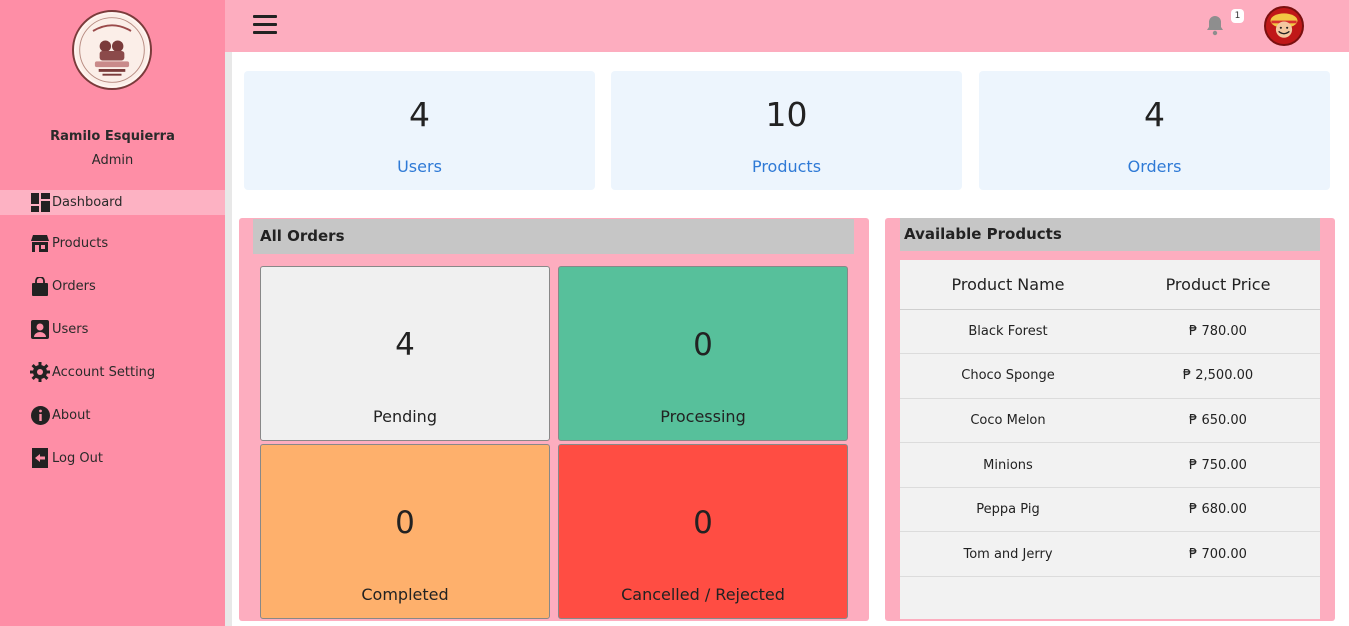 This screenshot has width=1349, height=626. Describe the element at coordinates (112, 136) in the screenshot. I see `user-name: Ramilo Esquierra` at that location.